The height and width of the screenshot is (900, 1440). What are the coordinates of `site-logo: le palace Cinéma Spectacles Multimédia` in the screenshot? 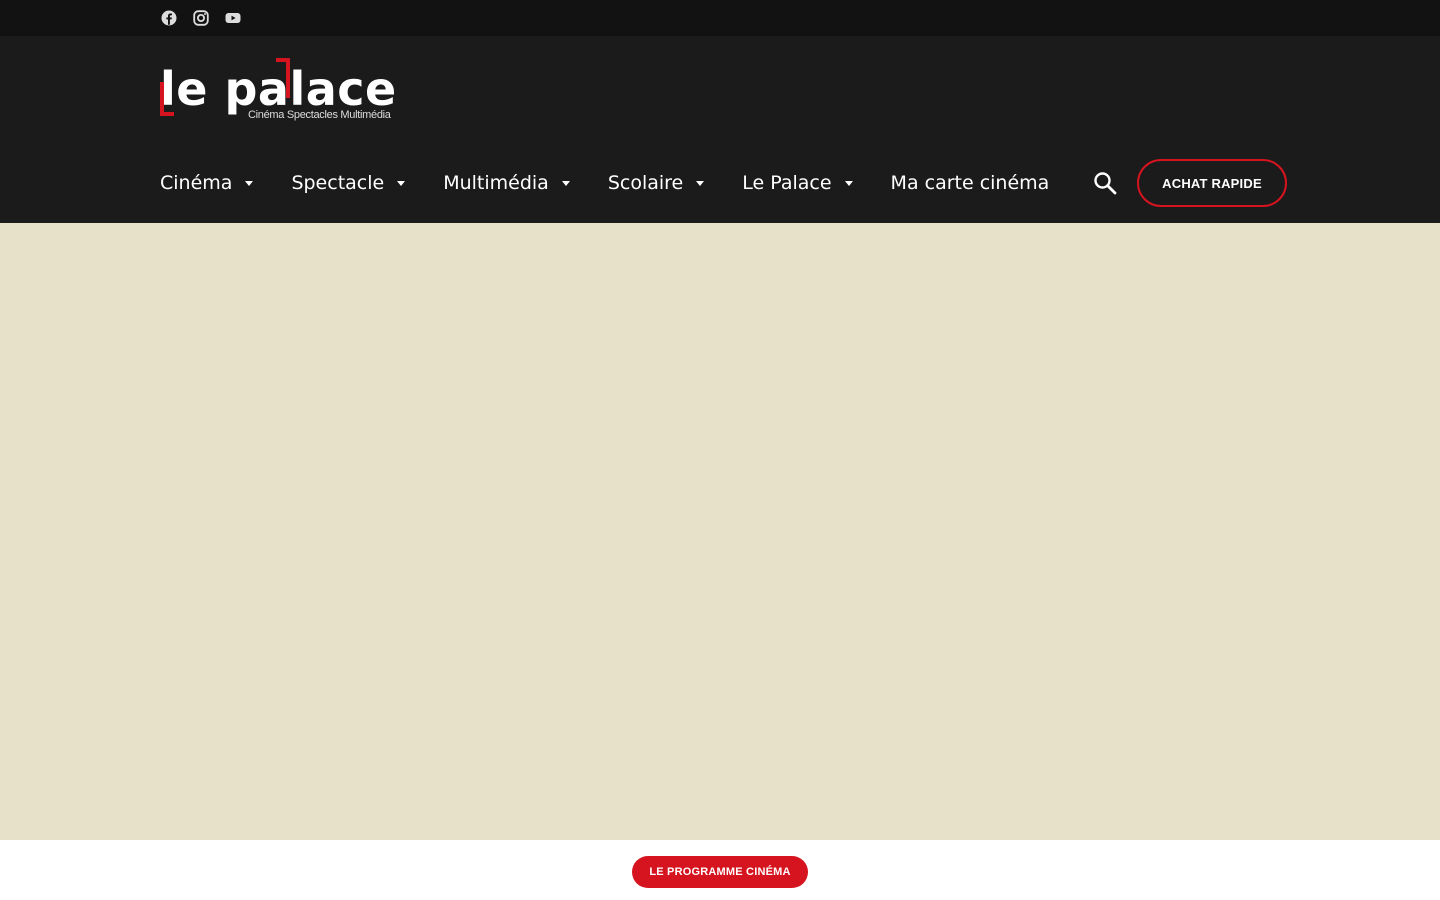 It's located at (280, 91).